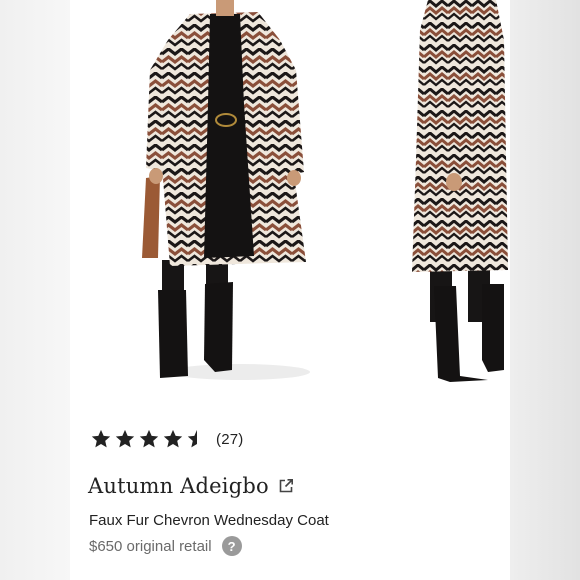  Describe the element at coordinates (192, 438) in the screenshot. I see `star-half-icon` at that location.